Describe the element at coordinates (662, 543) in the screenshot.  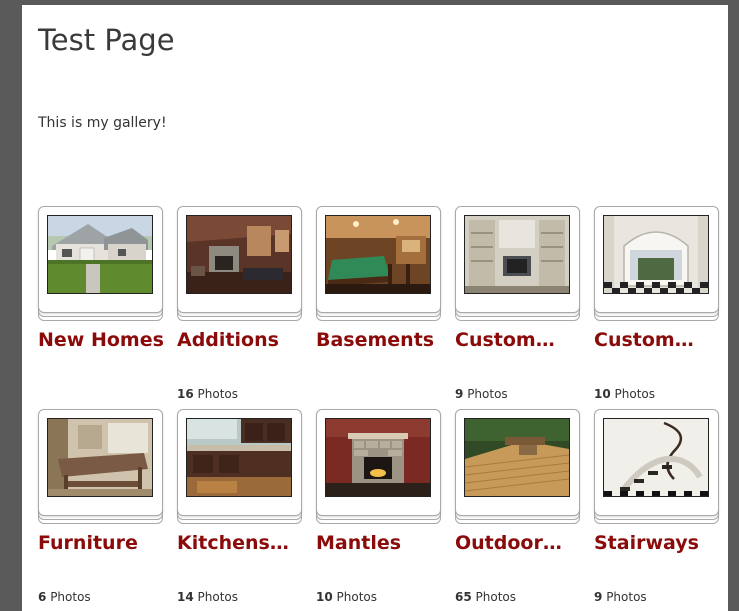
I see `album-title-link: Stairways` at that location.